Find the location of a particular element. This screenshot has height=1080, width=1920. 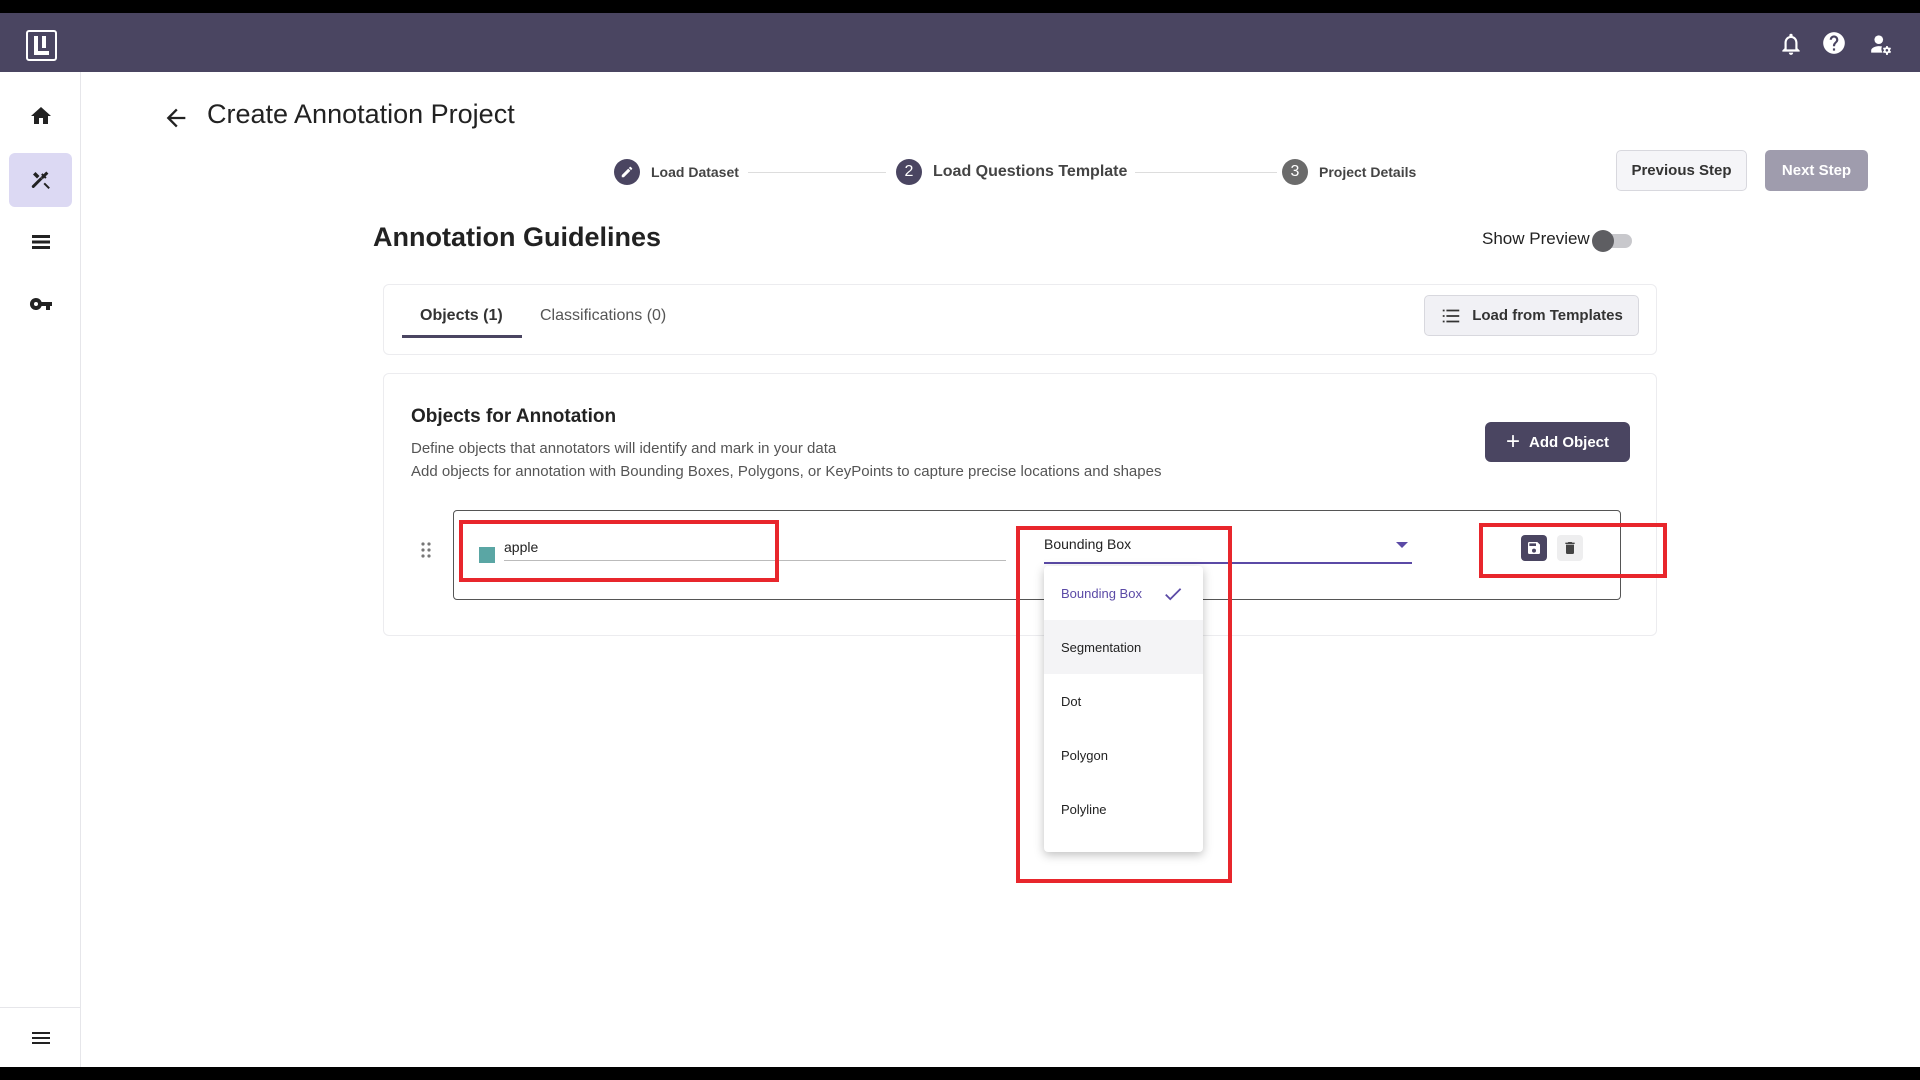

step-label: Load Dataset is located at coordinates (695, 172).